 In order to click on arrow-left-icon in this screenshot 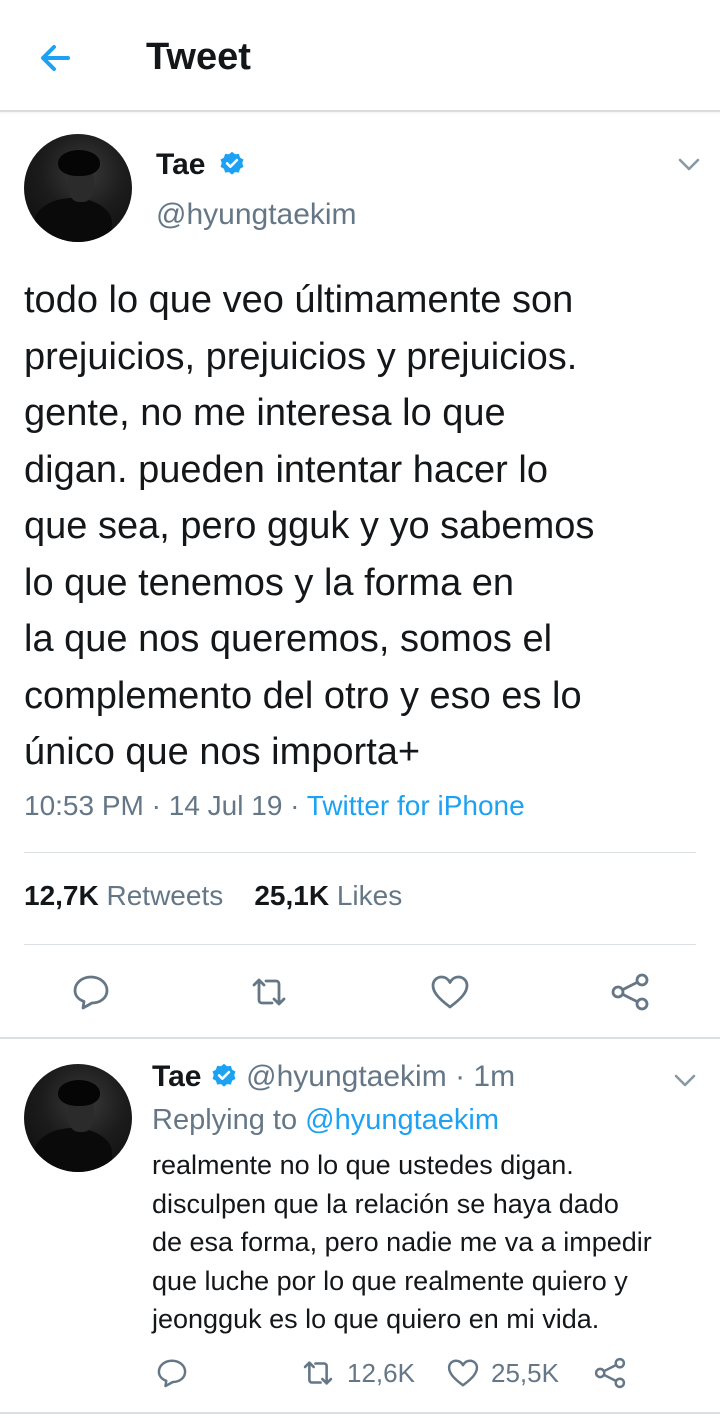, I will do `click(55, 58)`.